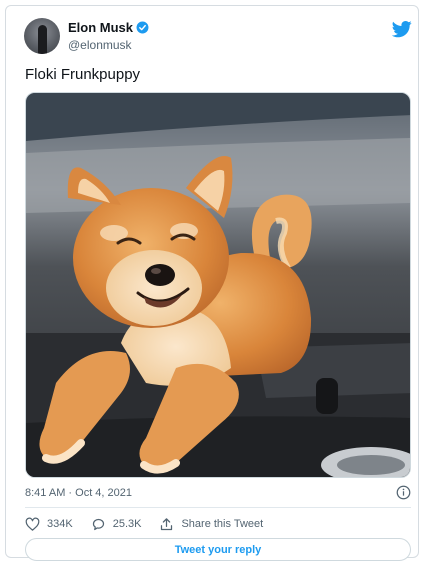  I want to click on like-button: 334K, so click(49, 524).